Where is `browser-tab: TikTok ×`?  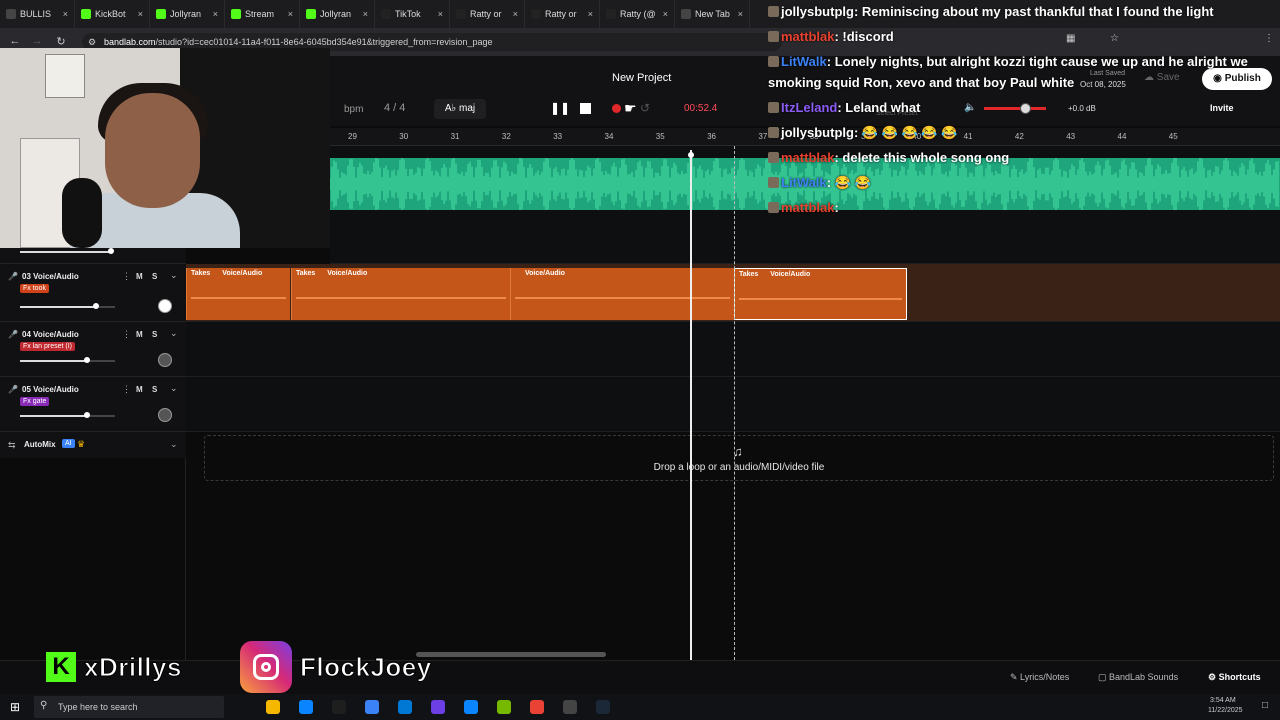 browser-tab: TikTok × is located at coordinates (412, 14).